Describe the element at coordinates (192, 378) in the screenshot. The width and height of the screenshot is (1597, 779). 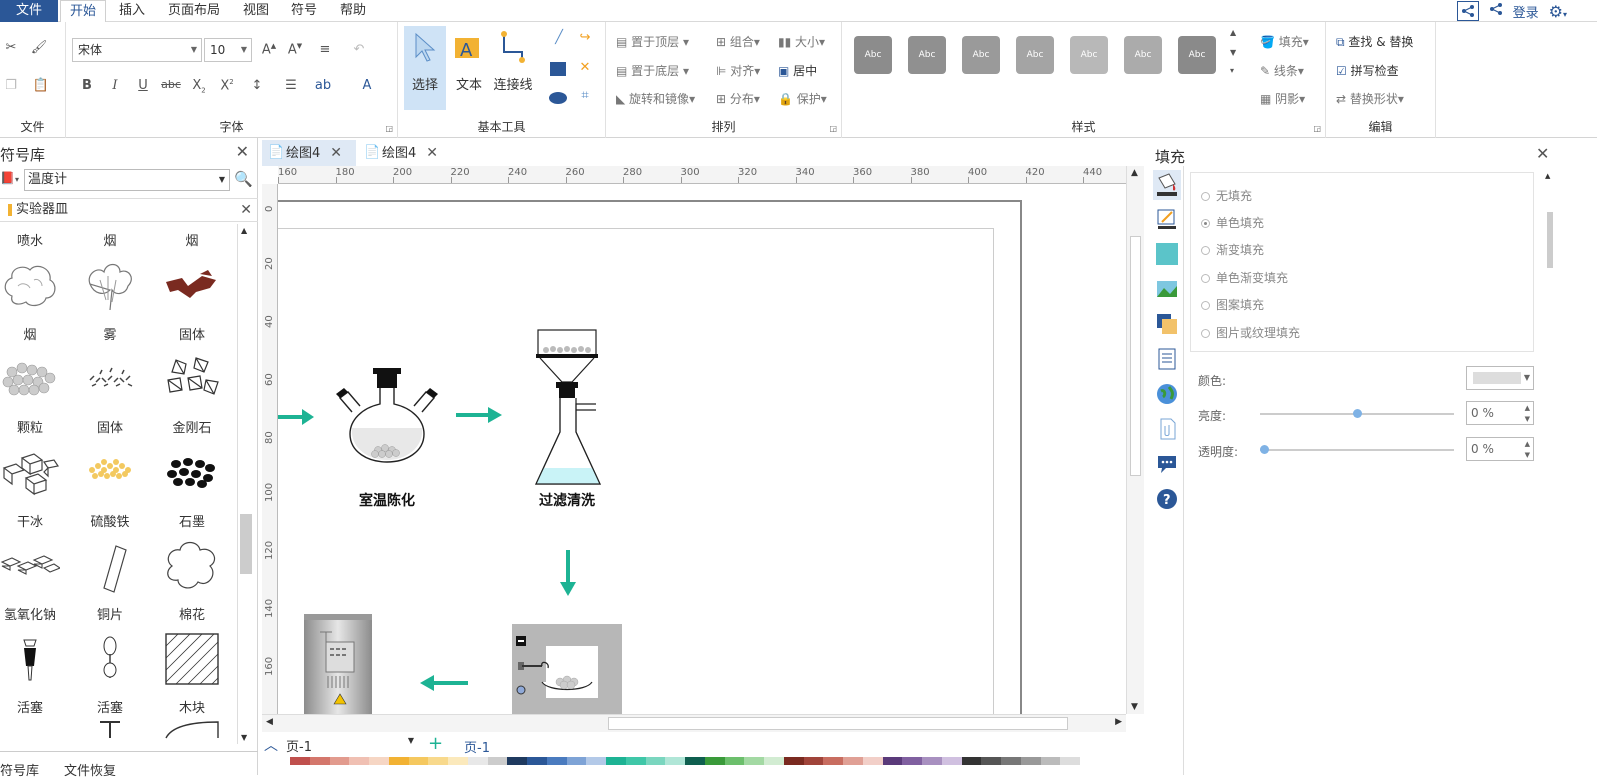
I see `diamond-crystals-icon` at that location.